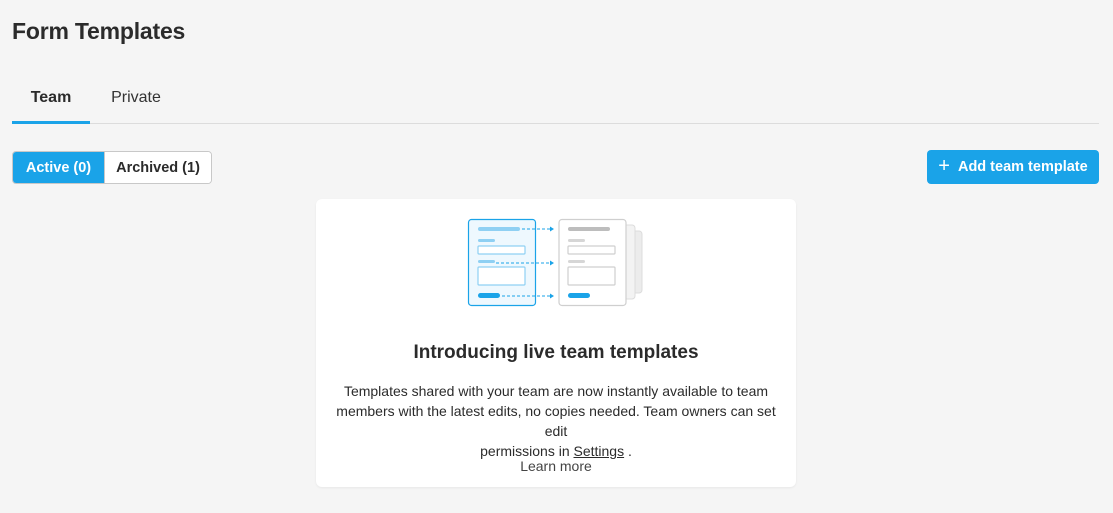  Describe the element at coordinates (555, 262) in the screenshot. I see `live-templates-illustration` at that location.